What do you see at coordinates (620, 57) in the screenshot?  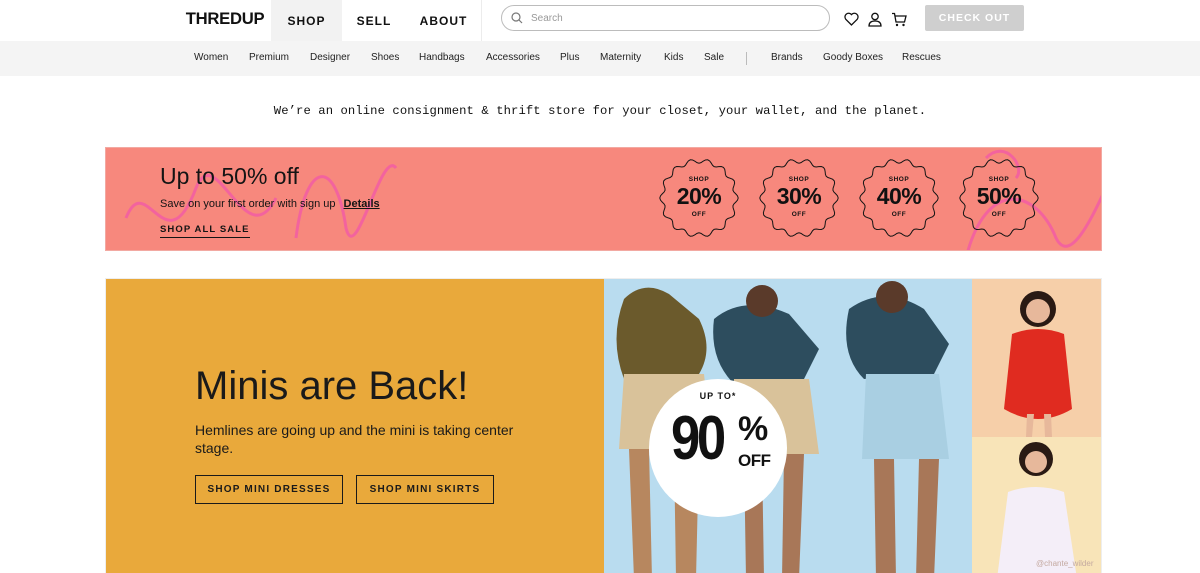 I see `category-maternity: Maternity` at bounding box center [620, 57].